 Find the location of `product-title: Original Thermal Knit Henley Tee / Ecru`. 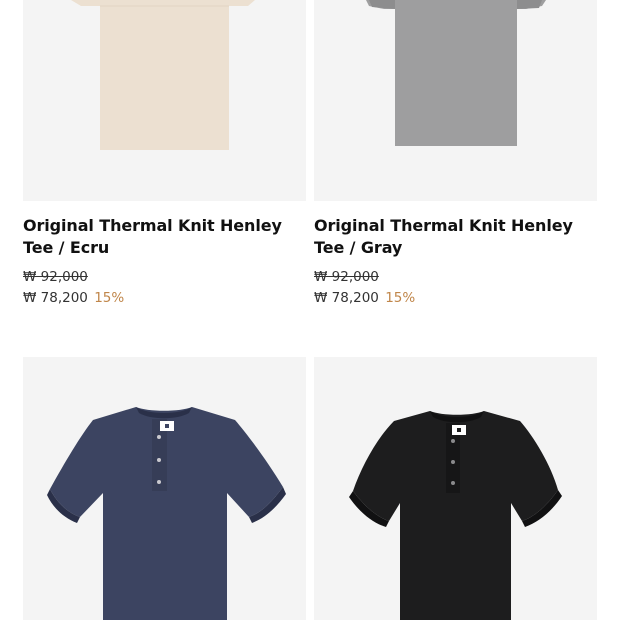

product-title: Original Thermal Knit Henley Tee / Ecru is located at coordinates (164, 237).